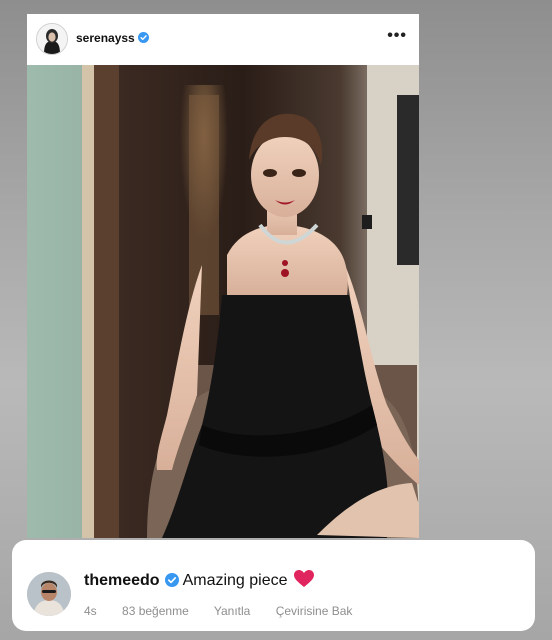 The image size is (552, 640). I want to click on reply-text-line: themeedo Amazing piece, so click(199, 580).